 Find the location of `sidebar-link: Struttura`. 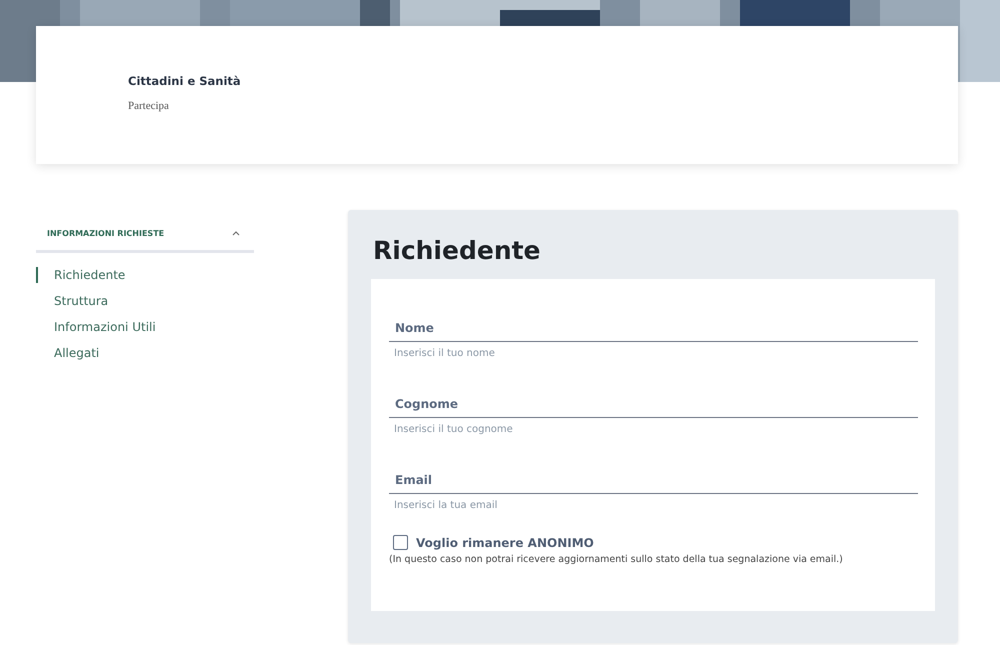

sidebar-link: Struttura is located at coordinates (72, 301).